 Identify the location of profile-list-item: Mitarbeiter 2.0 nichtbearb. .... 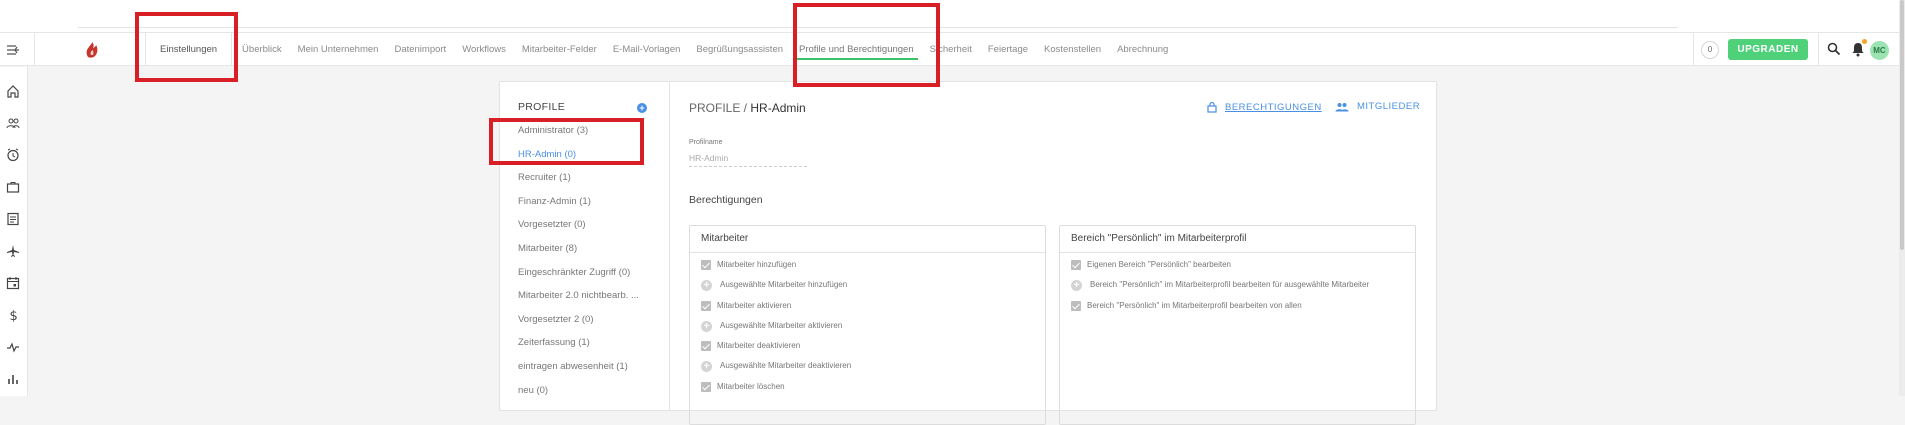
(578, 300).